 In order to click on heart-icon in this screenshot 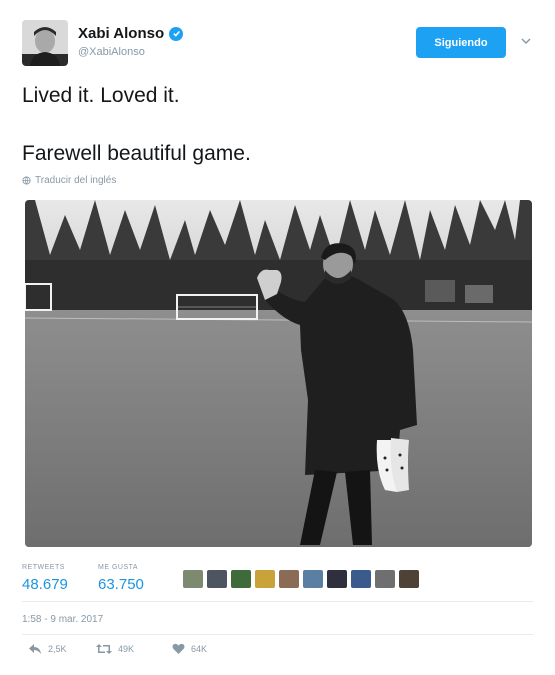, I will do `click(178, 648)`.